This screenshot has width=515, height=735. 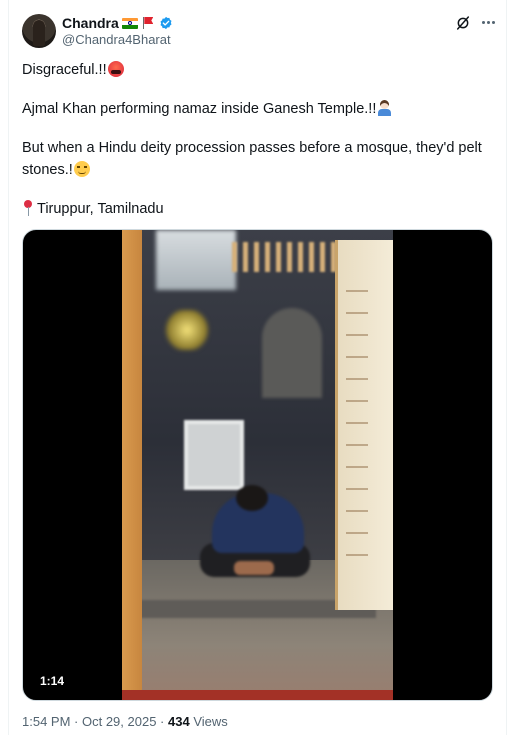 What do you see at coordinates (292, 353) in the screenshot?
I see `video-scene-shrine` at bounding box center [292, 353].